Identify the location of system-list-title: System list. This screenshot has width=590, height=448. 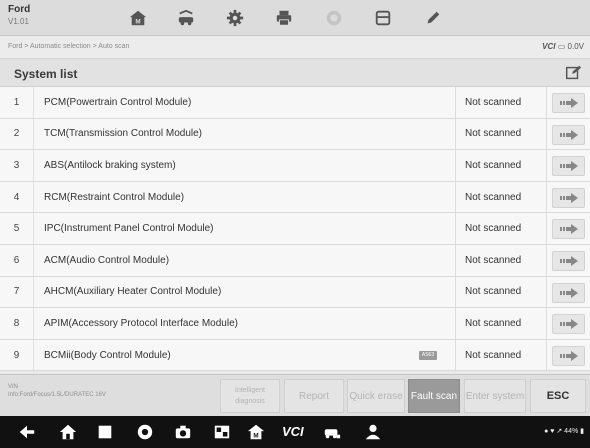
(46, 74).